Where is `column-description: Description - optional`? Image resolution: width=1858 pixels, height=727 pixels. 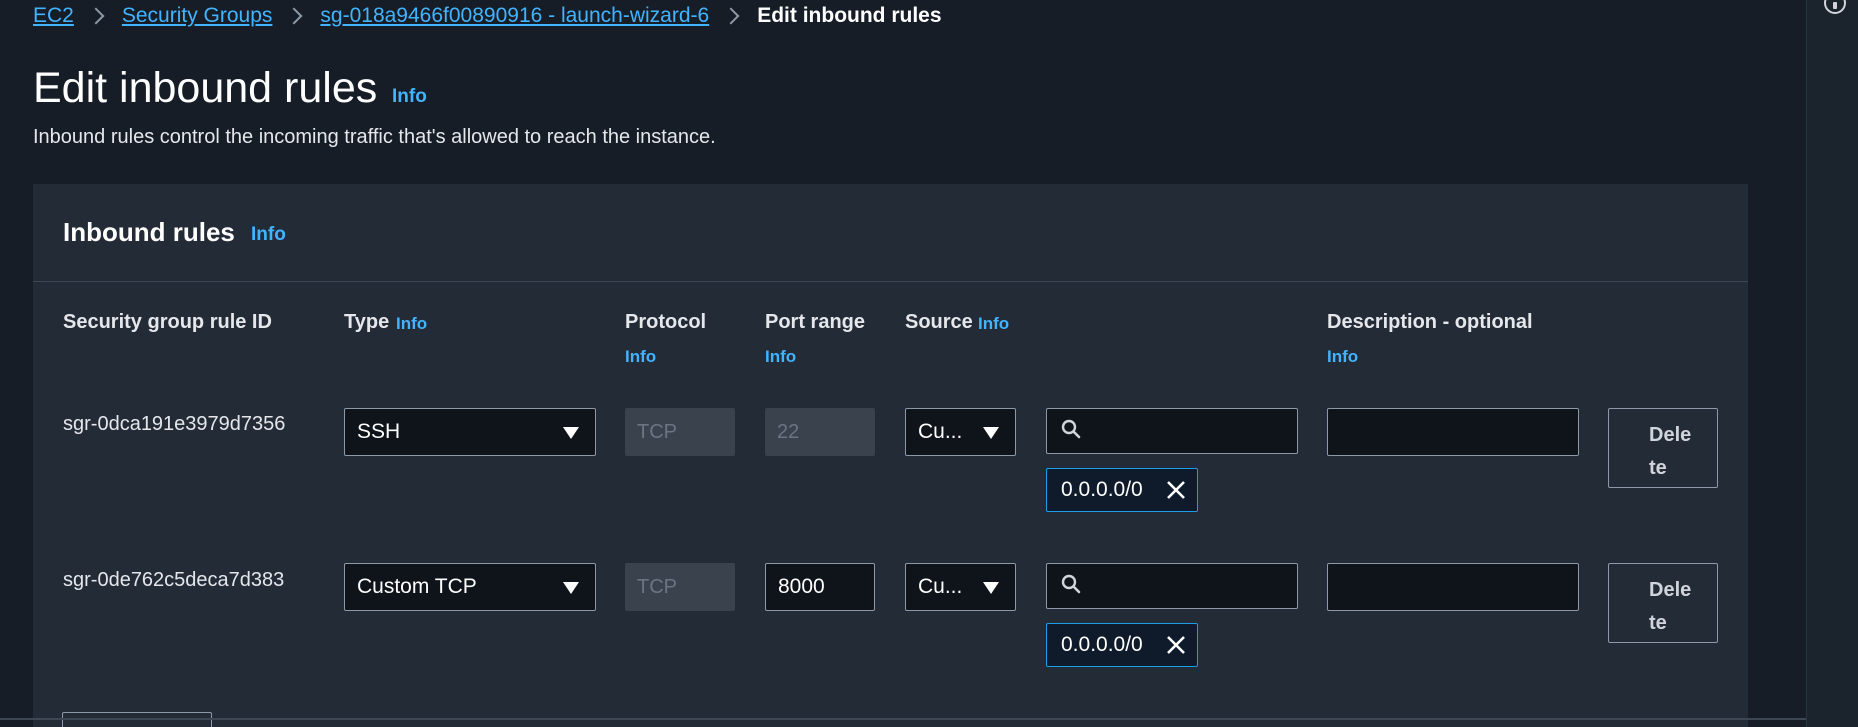
column-description: Description - optional is located at coordinates (1430, 322).